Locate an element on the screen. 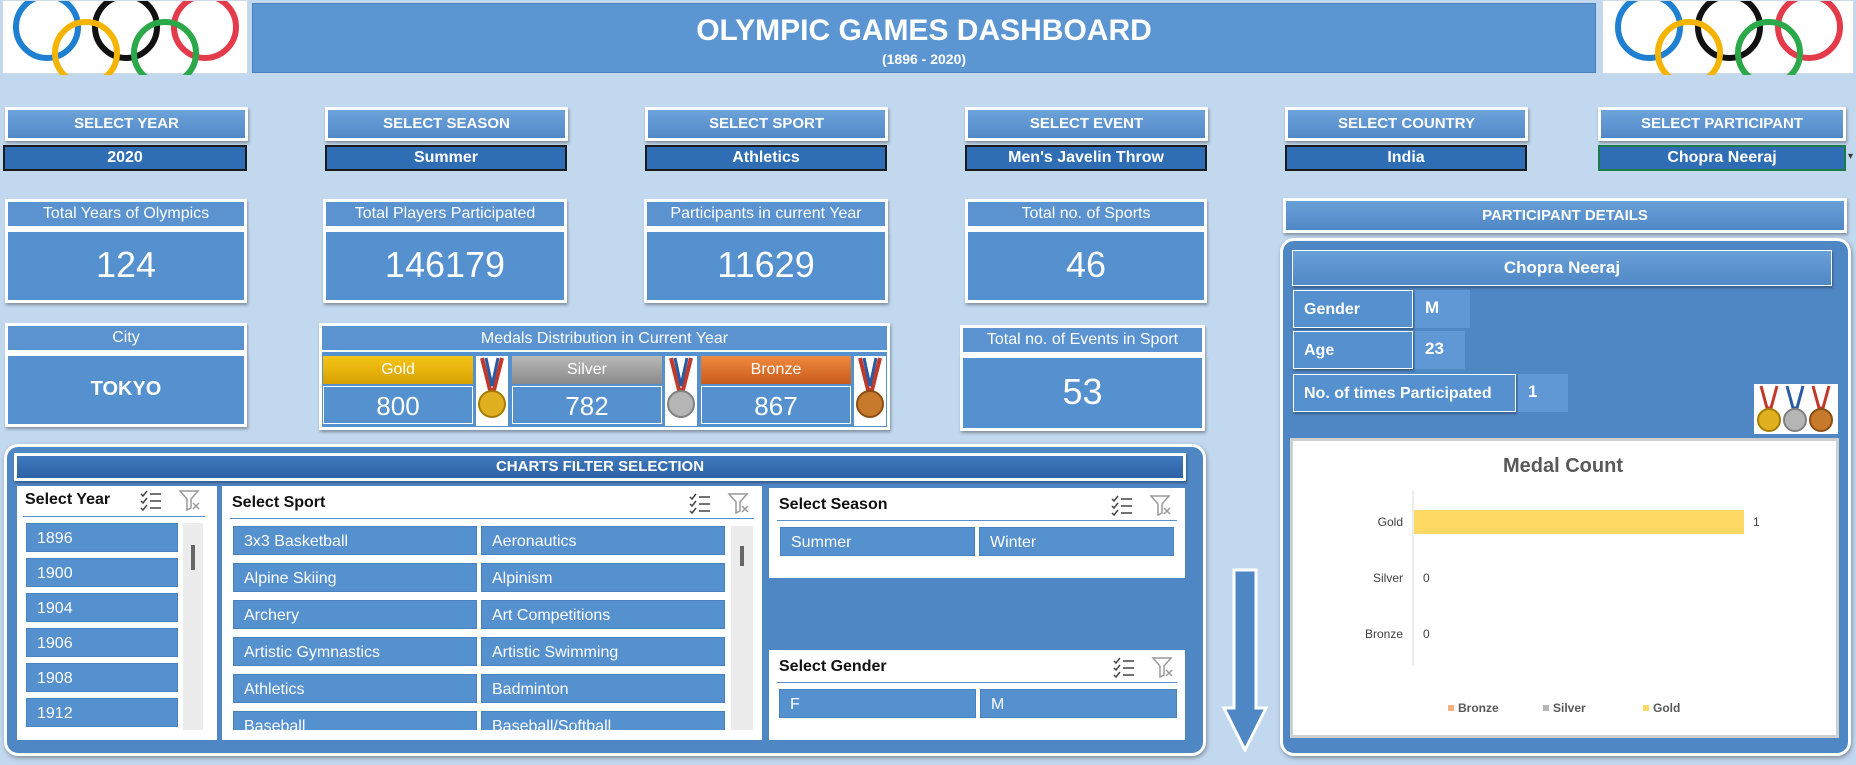 Image resolution: width=1856 pixels, height=765 pixels. season-slicer-title: Select Season is located at coordinates (833, 504).